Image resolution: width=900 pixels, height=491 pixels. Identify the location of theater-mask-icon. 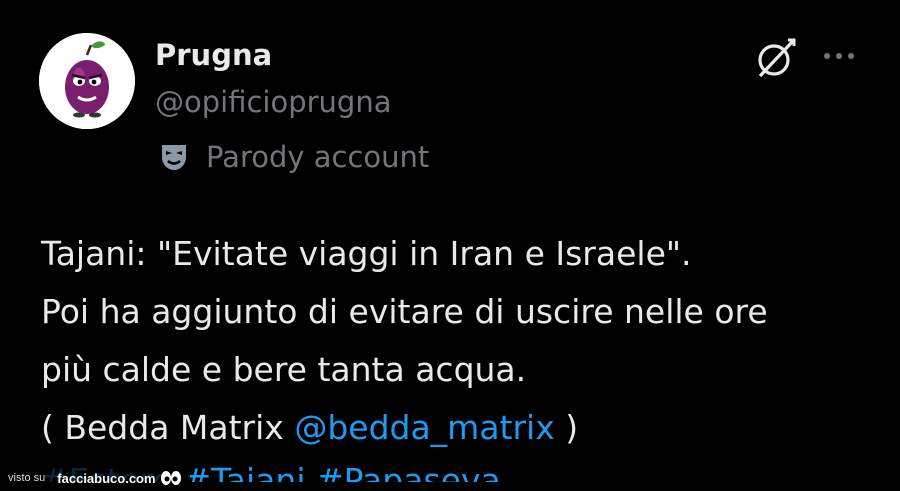
(174, 157).